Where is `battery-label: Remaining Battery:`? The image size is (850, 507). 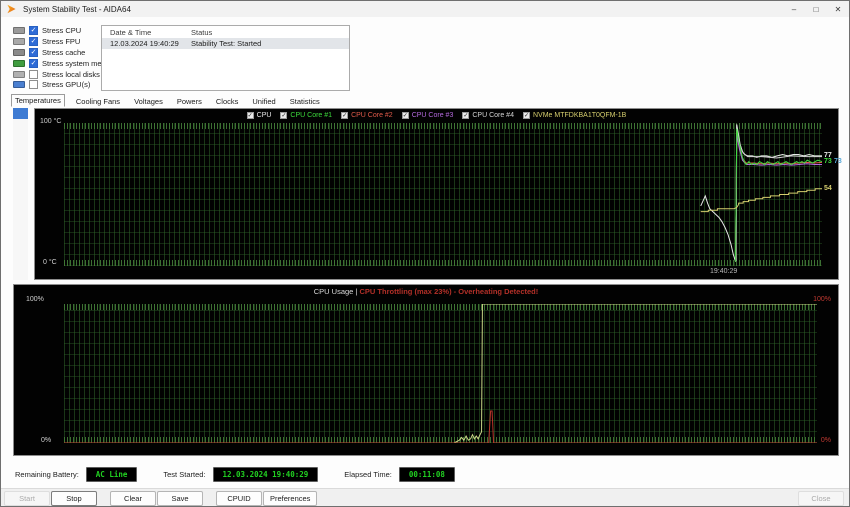
battery-label: Remaining Battery: is located at coordinates (47, 474).